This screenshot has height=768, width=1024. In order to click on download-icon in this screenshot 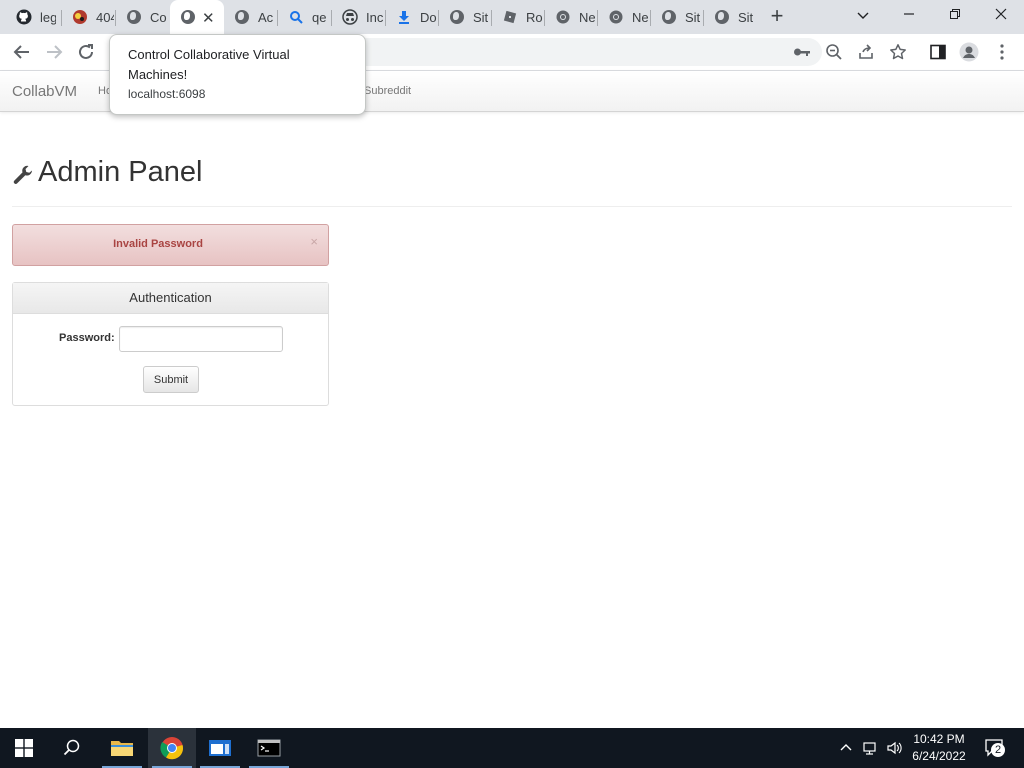, I will do `click(404, 17)`.